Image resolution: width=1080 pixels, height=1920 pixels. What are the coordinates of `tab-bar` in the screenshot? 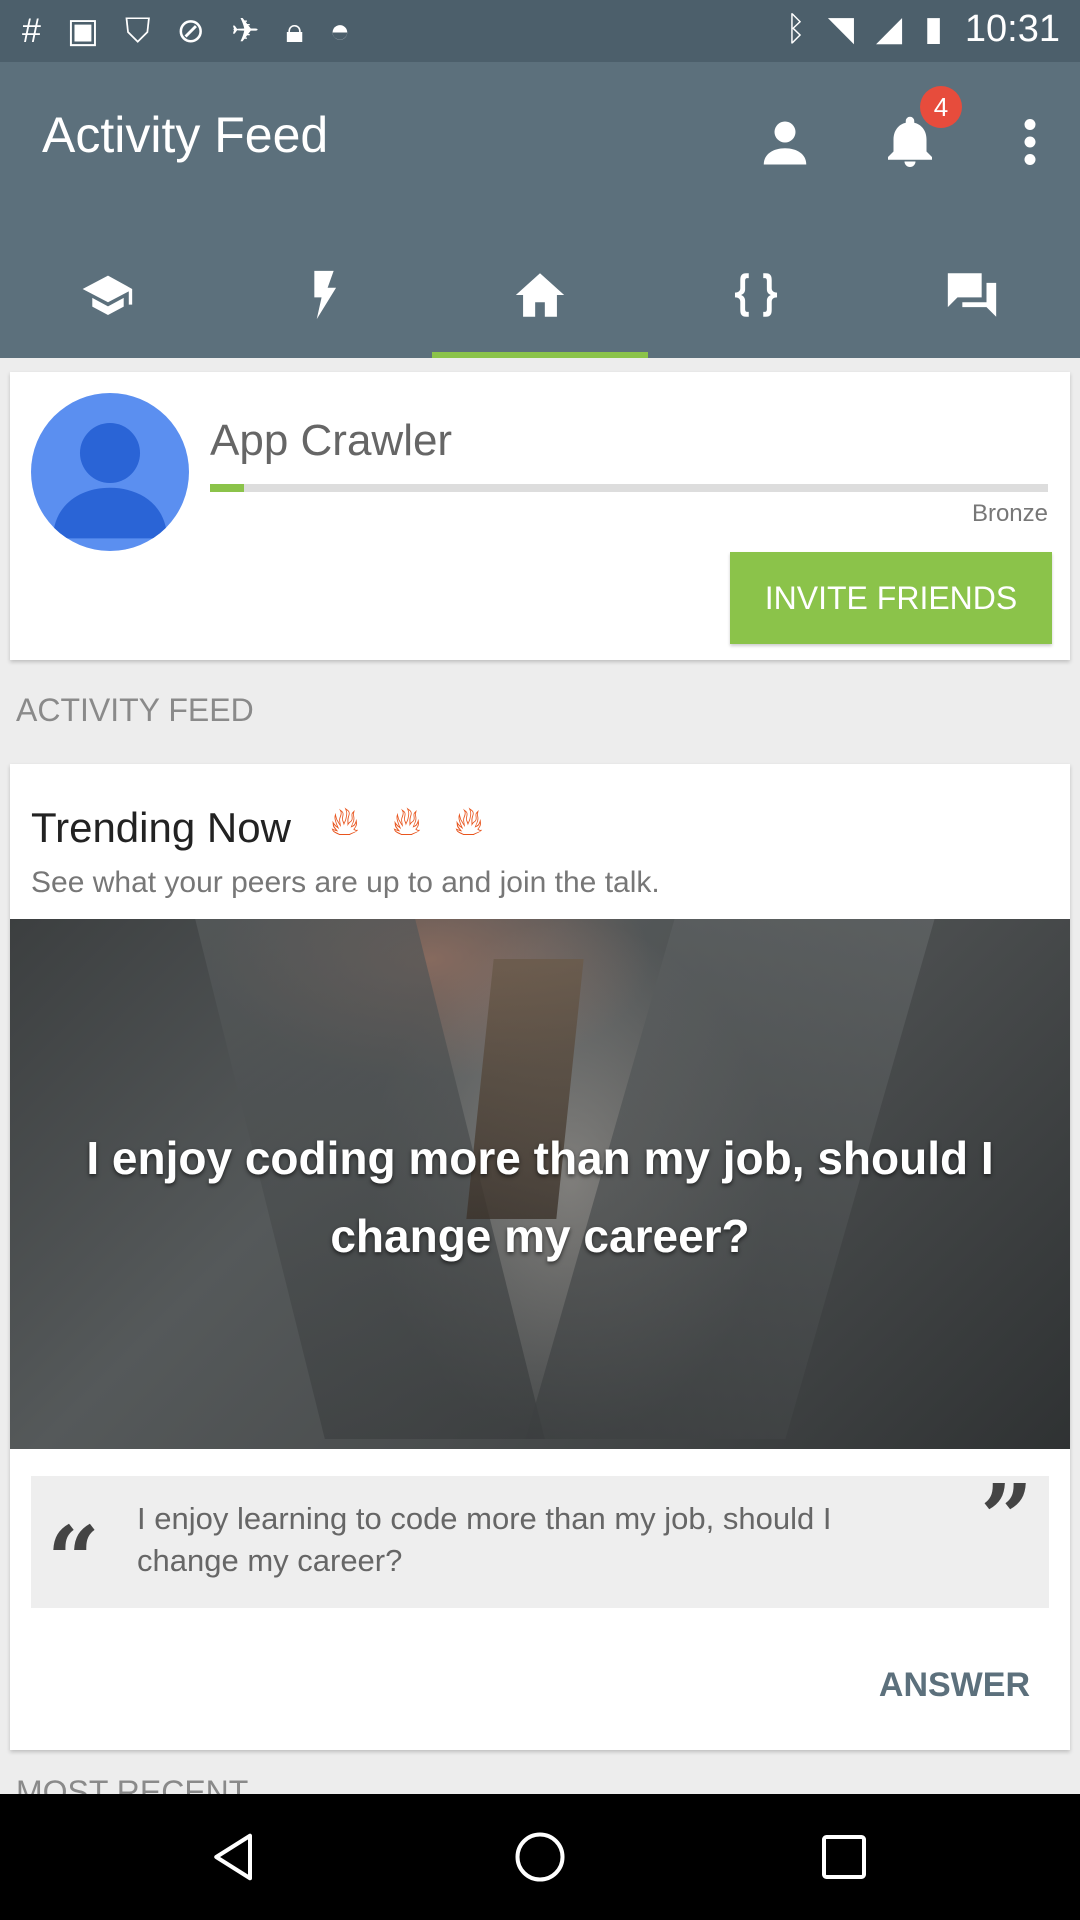 It's located at (540, 295).